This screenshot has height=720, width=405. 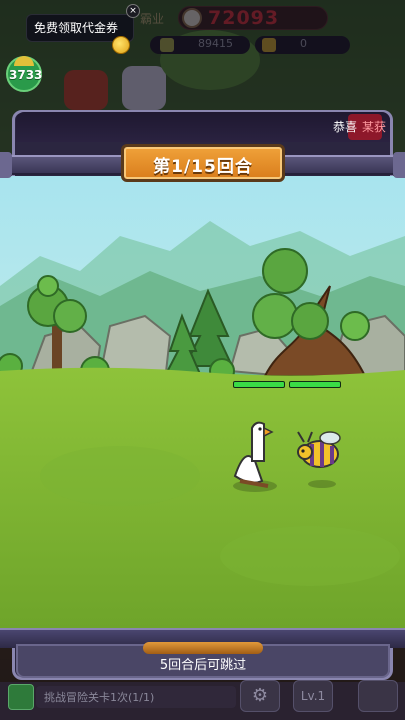 What do you see at coordinates (133, 11) in the screenshot?
I see `promo-close-icon: ×` at bounding box center [133, 11].